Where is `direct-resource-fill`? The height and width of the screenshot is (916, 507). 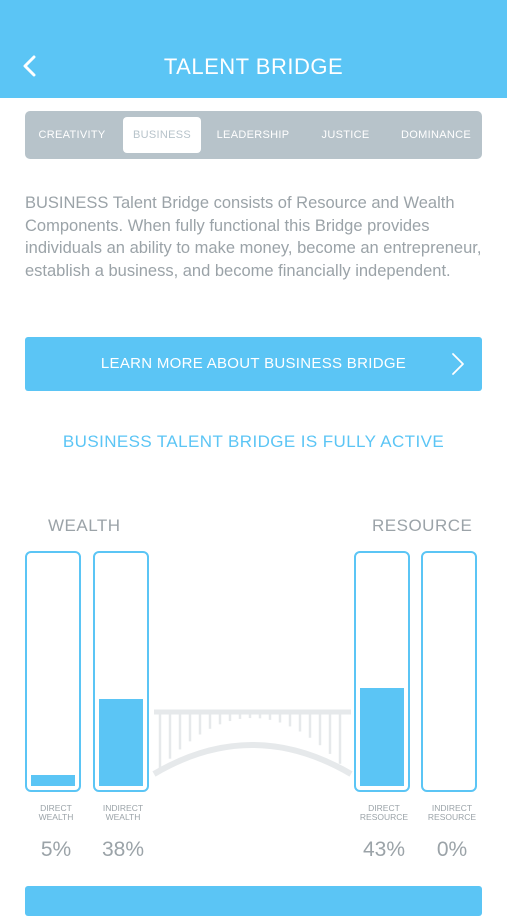 direct-resource-fill is located at coordinates (382, 737).